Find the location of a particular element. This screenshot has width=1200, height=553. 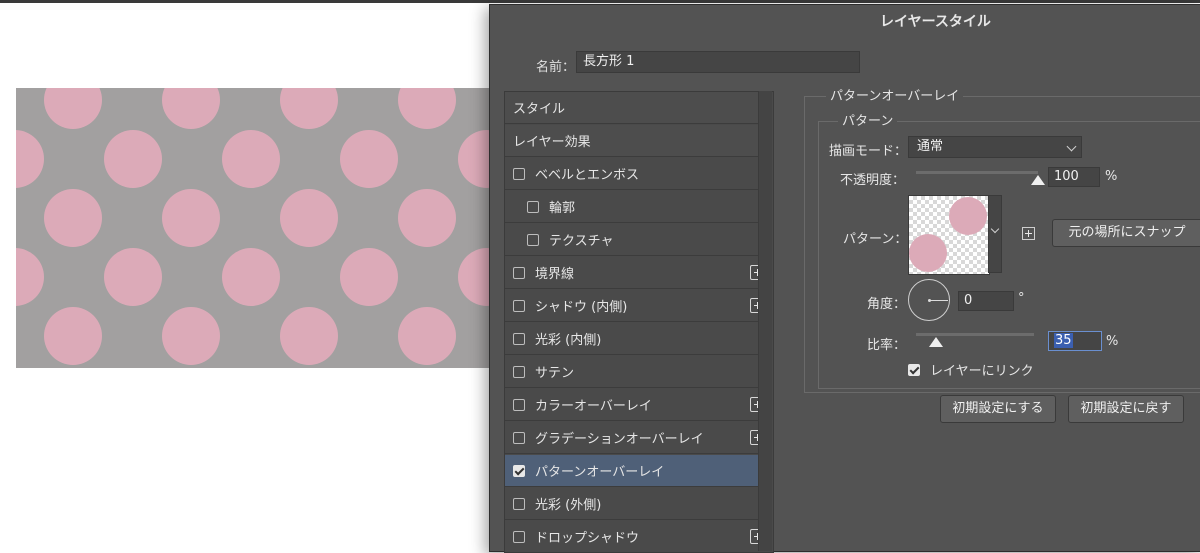

link-with-layer-checkbox: レイヤーにリンク is located at coordinates (971, 369).